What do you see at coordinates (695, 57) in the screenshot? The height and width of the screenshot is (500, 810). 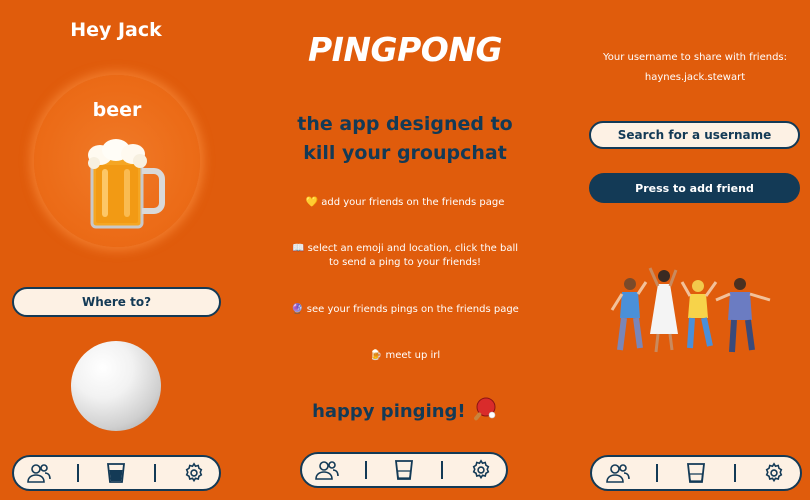 I see `share-username-label: Your username to share with friends:` at bounding box center [695, 57].